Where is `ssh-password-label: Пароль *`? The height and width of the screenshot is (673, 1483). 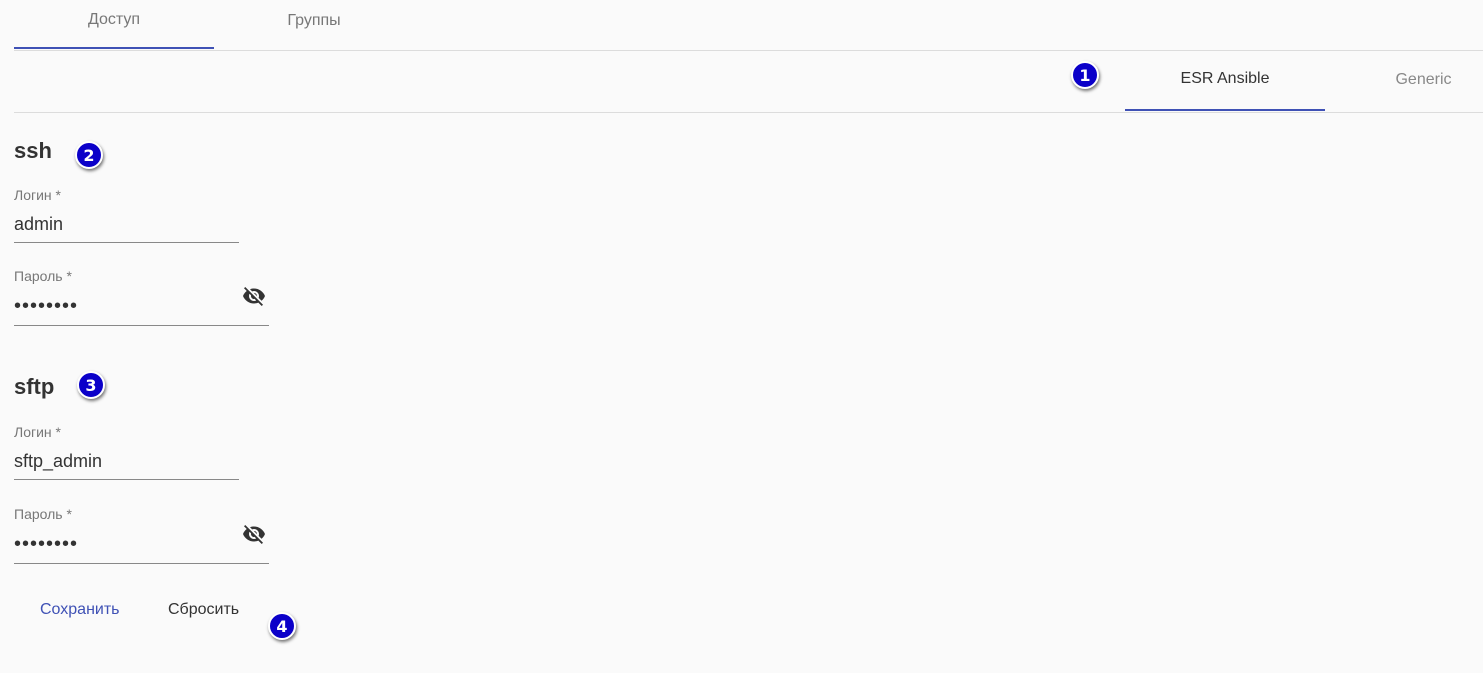
ssh-password-label: Пароль * is located at coordinates (43, 276).